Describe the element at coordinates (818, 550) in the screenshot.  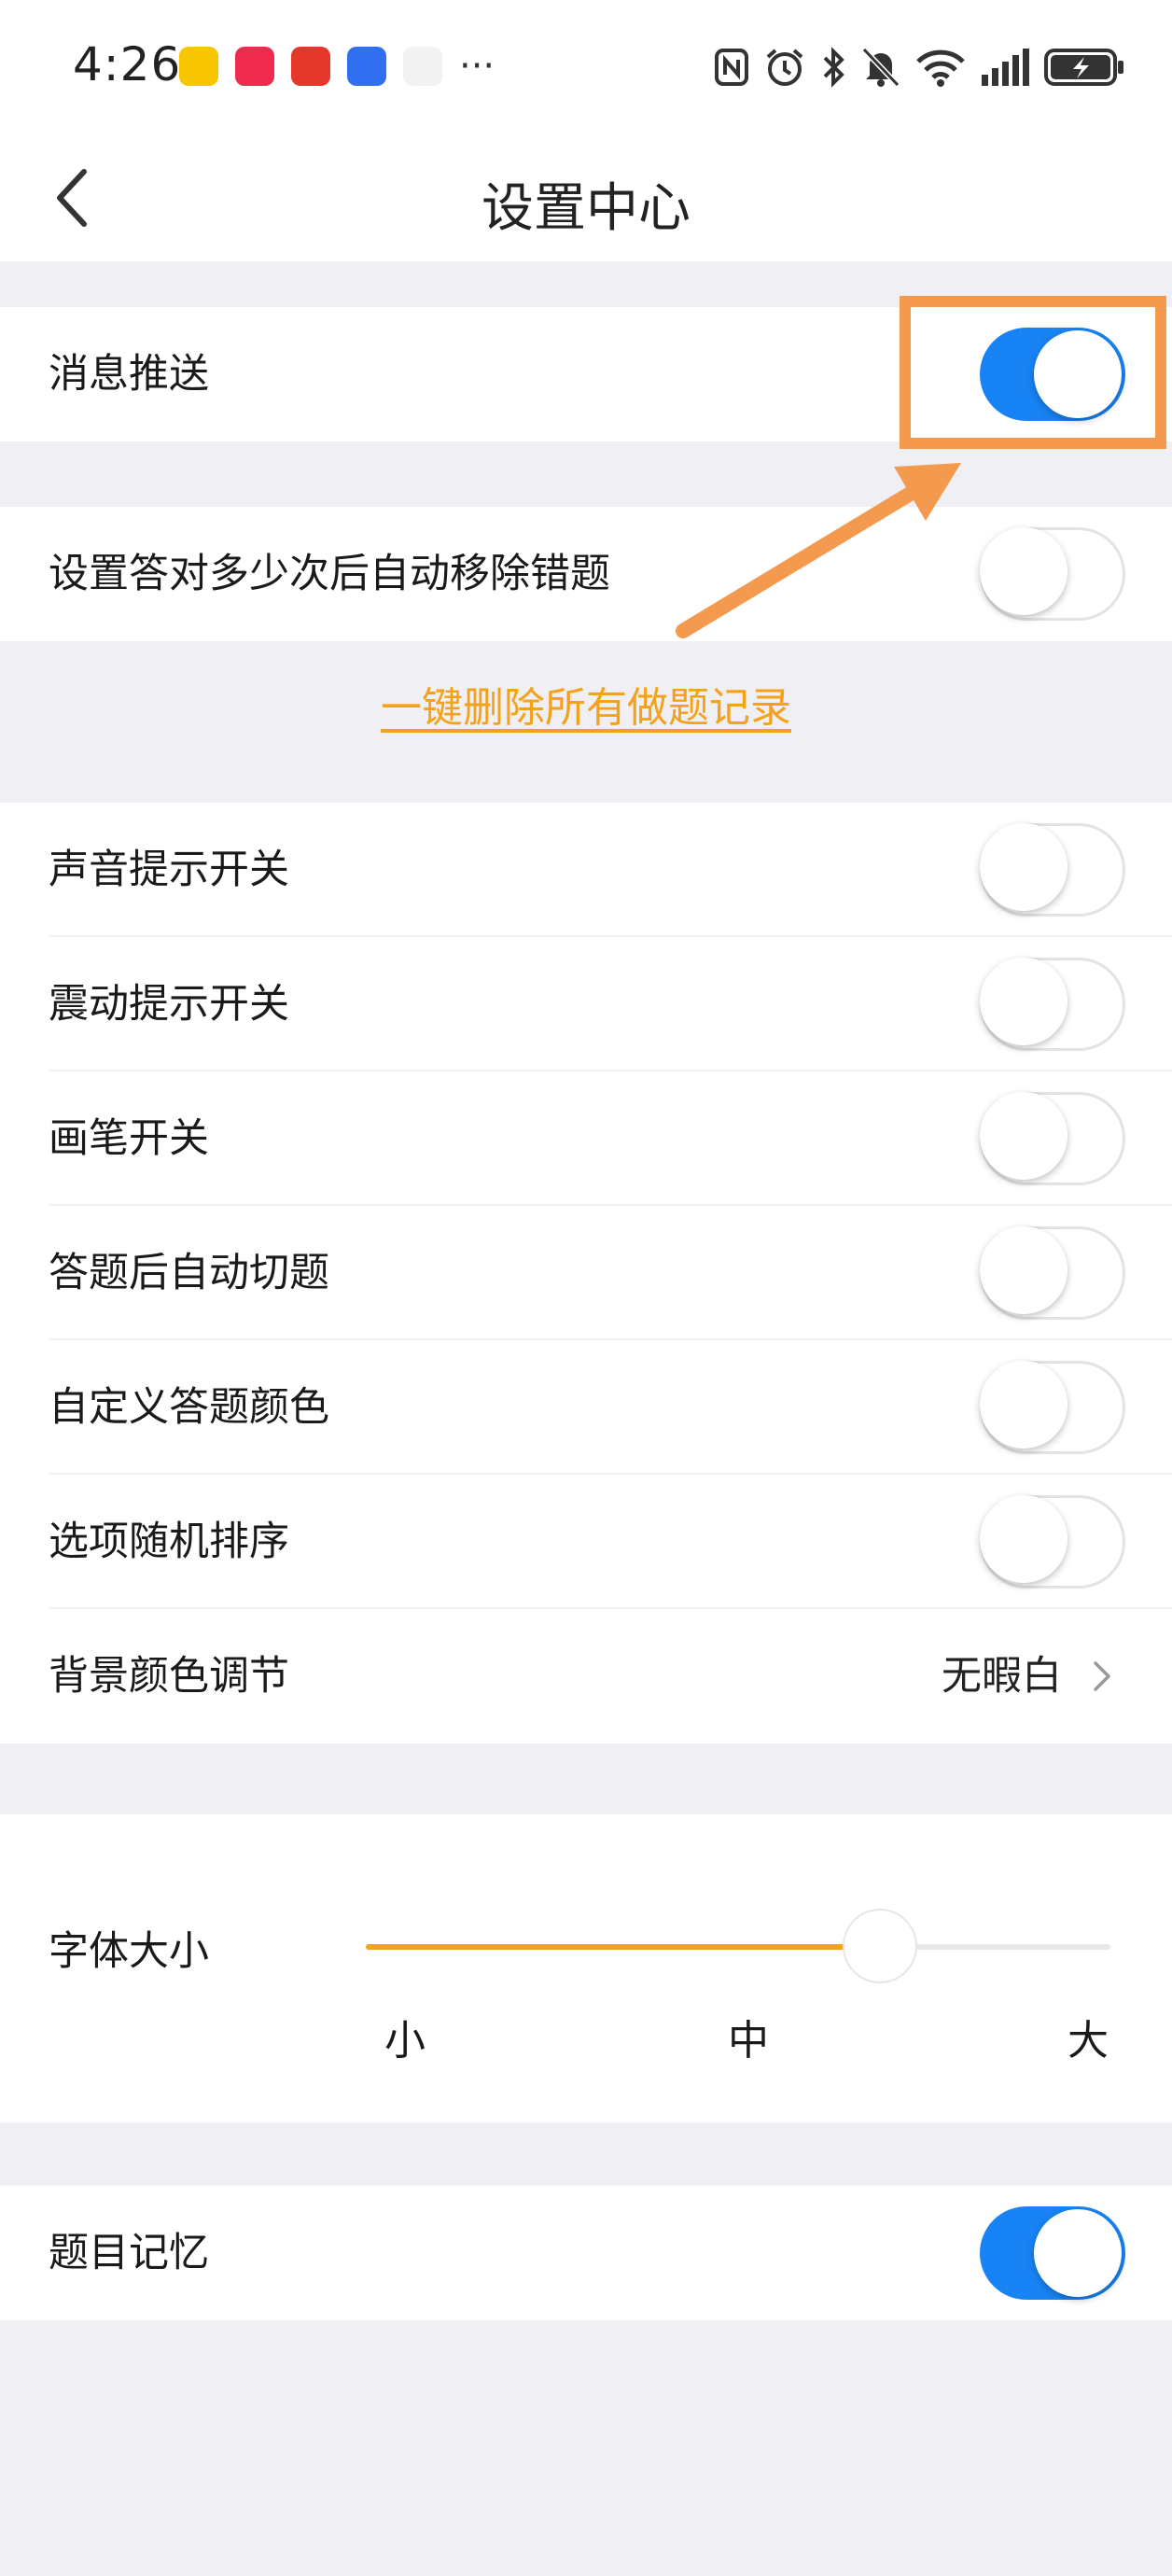
I see `annotation-arrow` at that location.